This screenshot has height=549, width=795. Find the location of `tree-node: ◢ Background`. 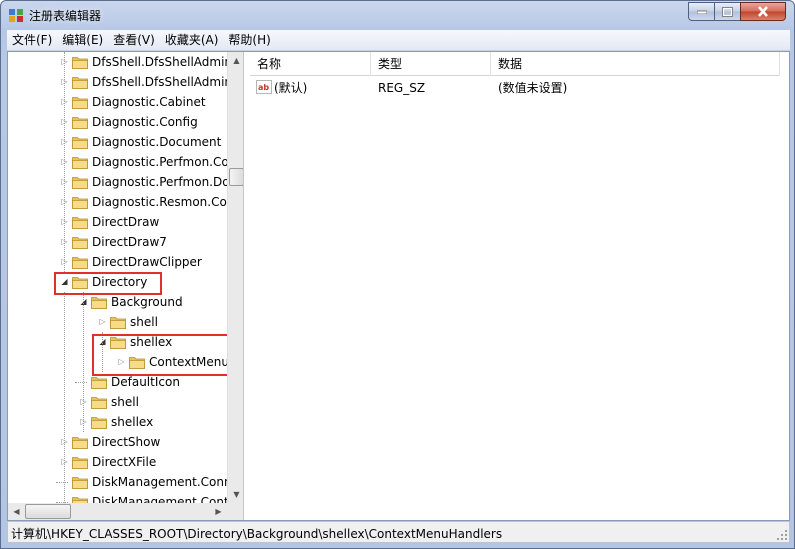

tree-node: ◢ Background is located at coordinates (117, 302).